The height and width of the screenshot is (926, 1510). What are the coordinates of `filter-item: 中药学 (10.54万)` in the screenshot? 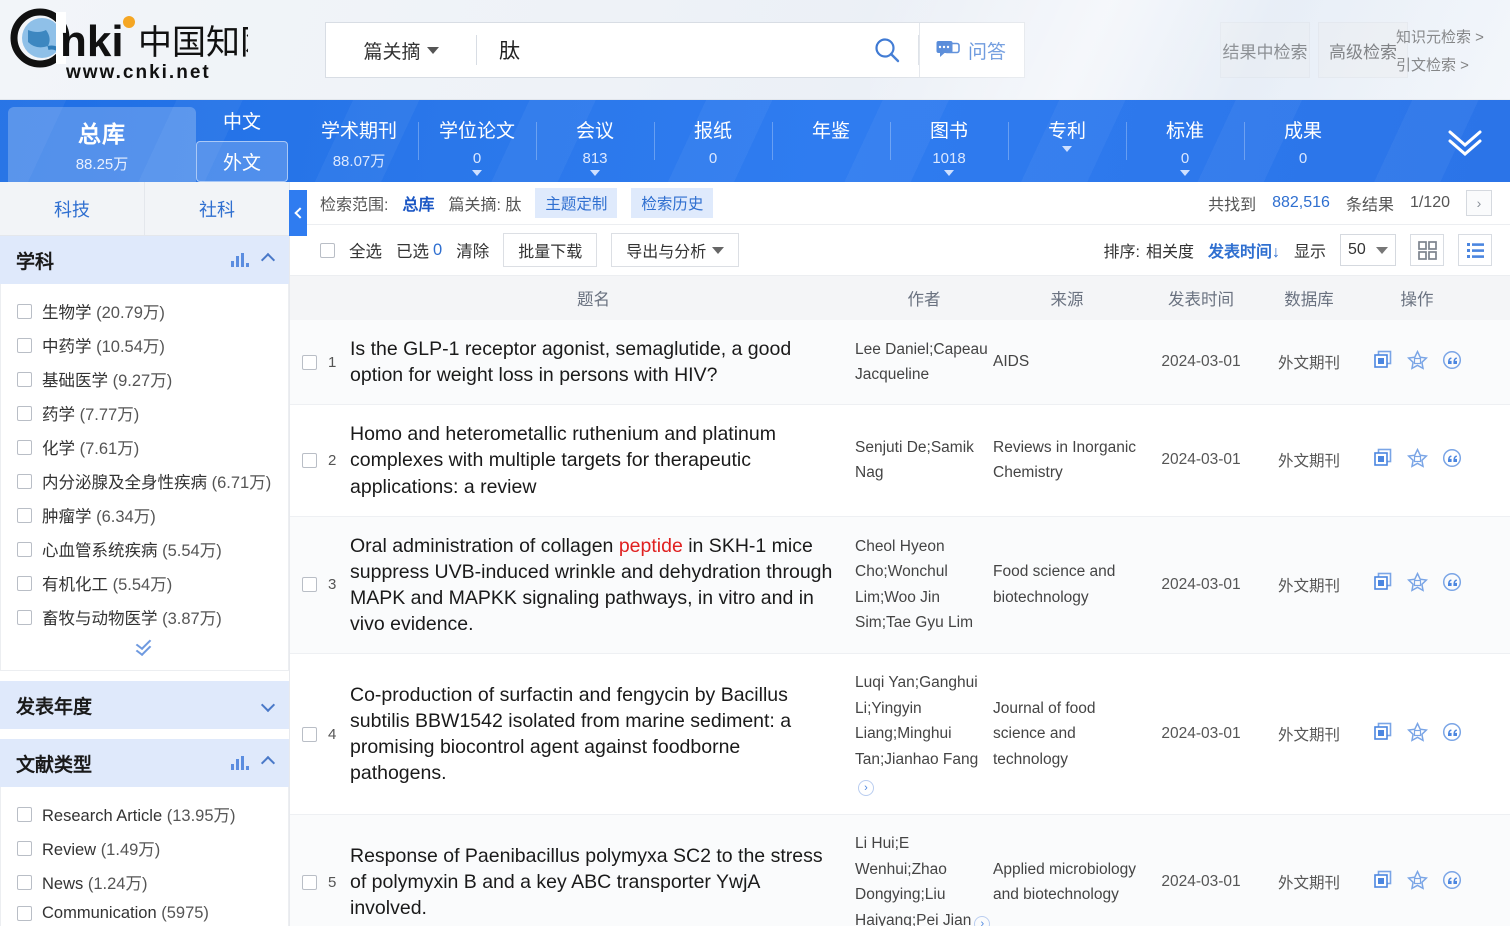 It's located at (144, 345).